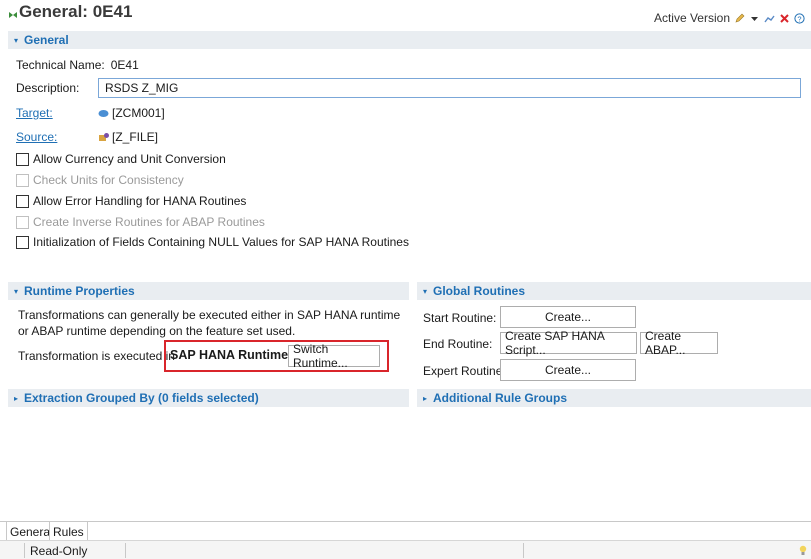  Describe the element at coordinates (68, 531) in the screenshot. I see `tab-rules: Rules` at that location.